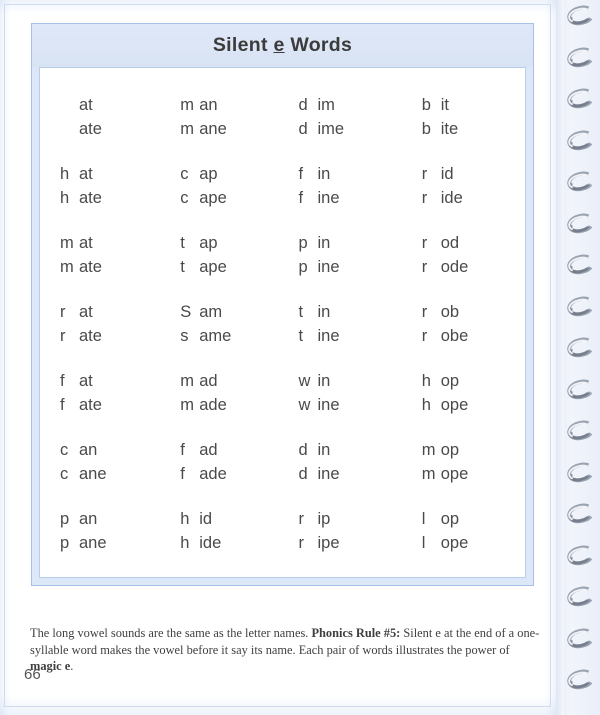 The height and width of the screenshot is (715, 600). What do you see at coordinates (464, 313) in the screenshot?
I see `short-vowel-word: r ob` at bounding box center [464, 313].